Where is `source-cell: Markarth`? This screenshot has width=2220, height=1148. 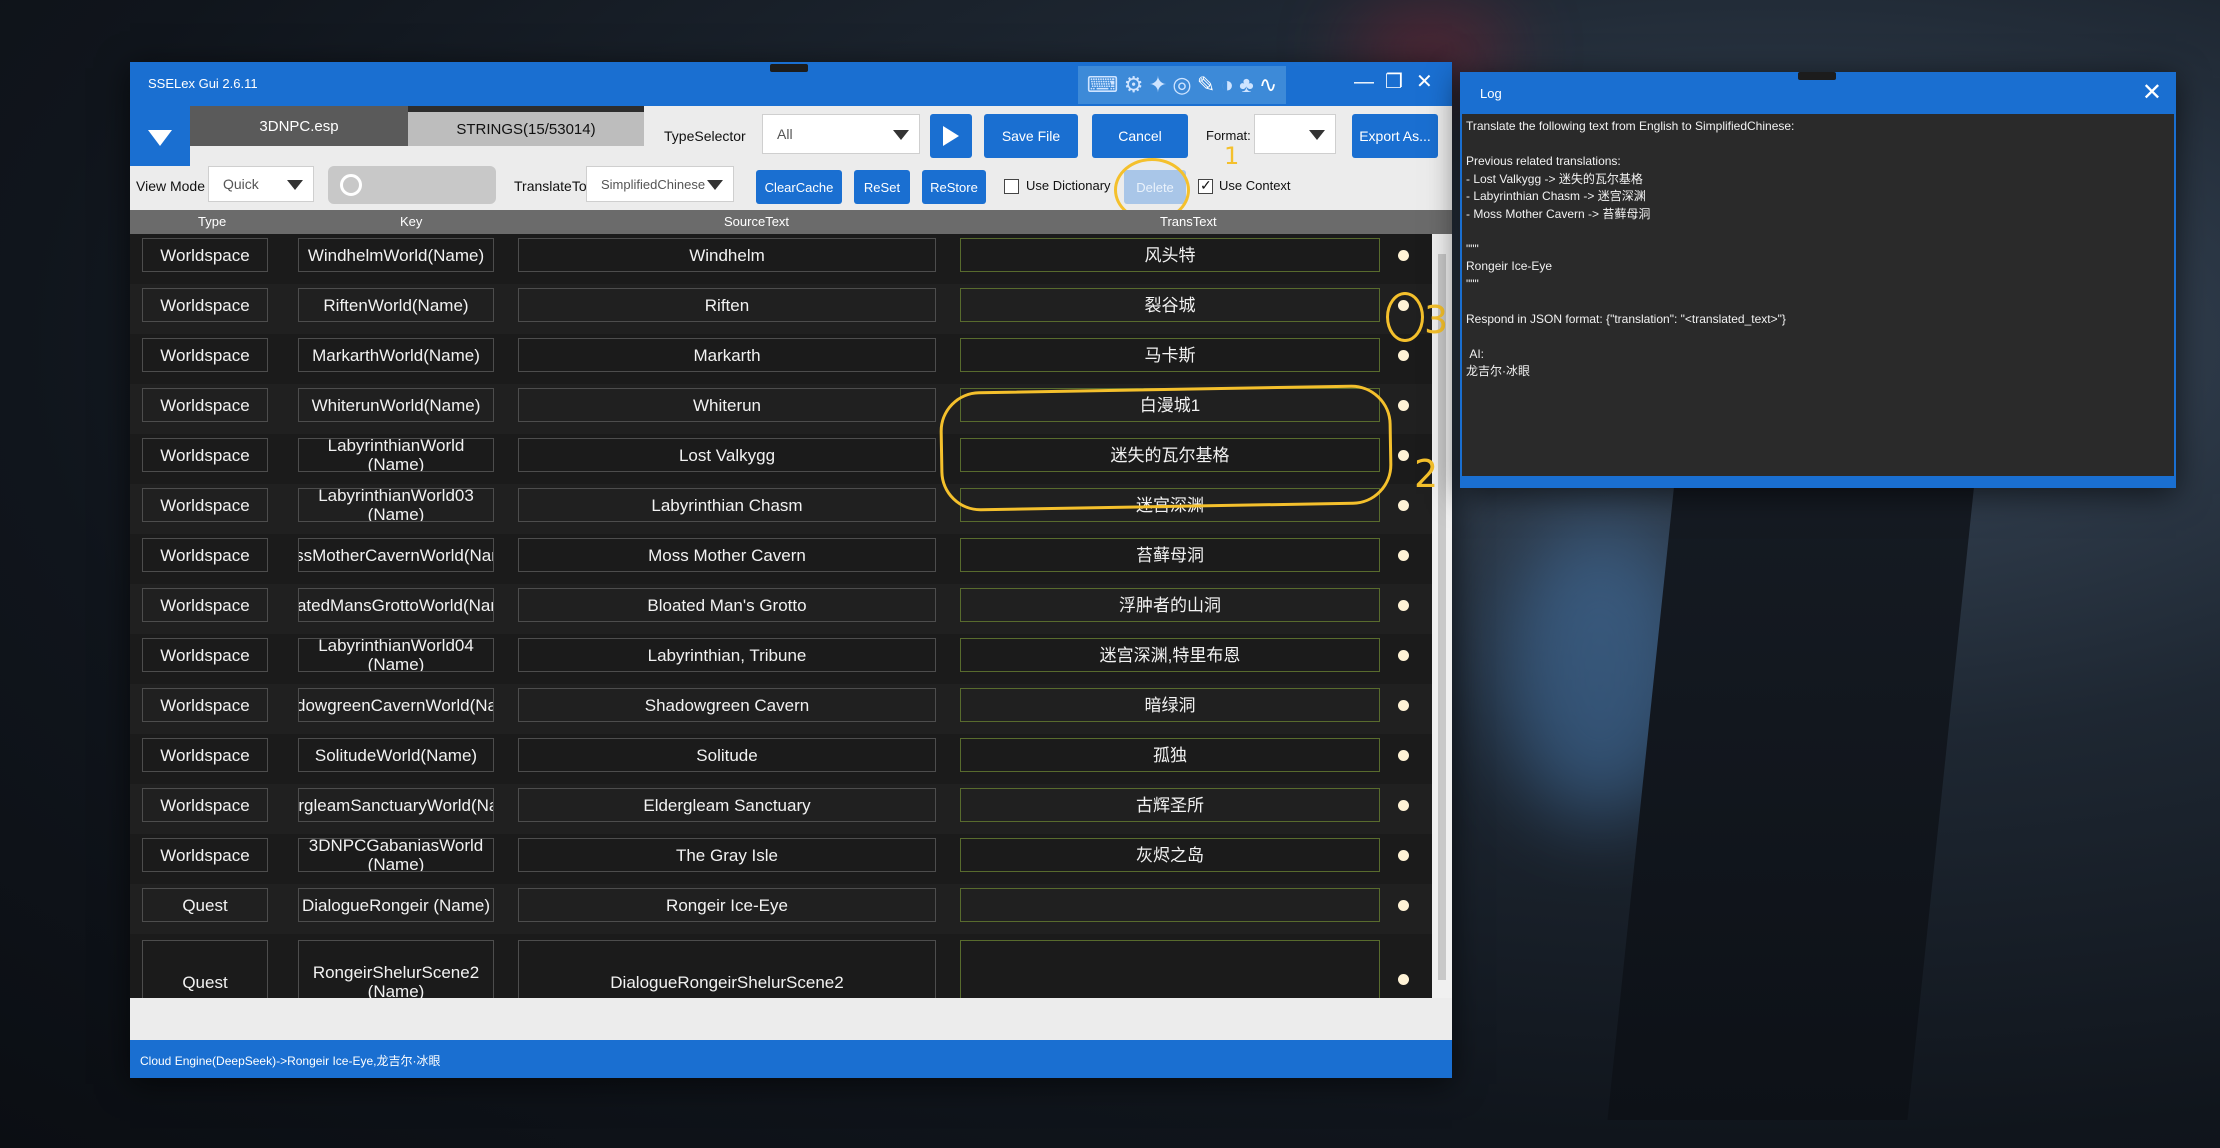 source-cell: Markarth is located at coordinates (727, 355).